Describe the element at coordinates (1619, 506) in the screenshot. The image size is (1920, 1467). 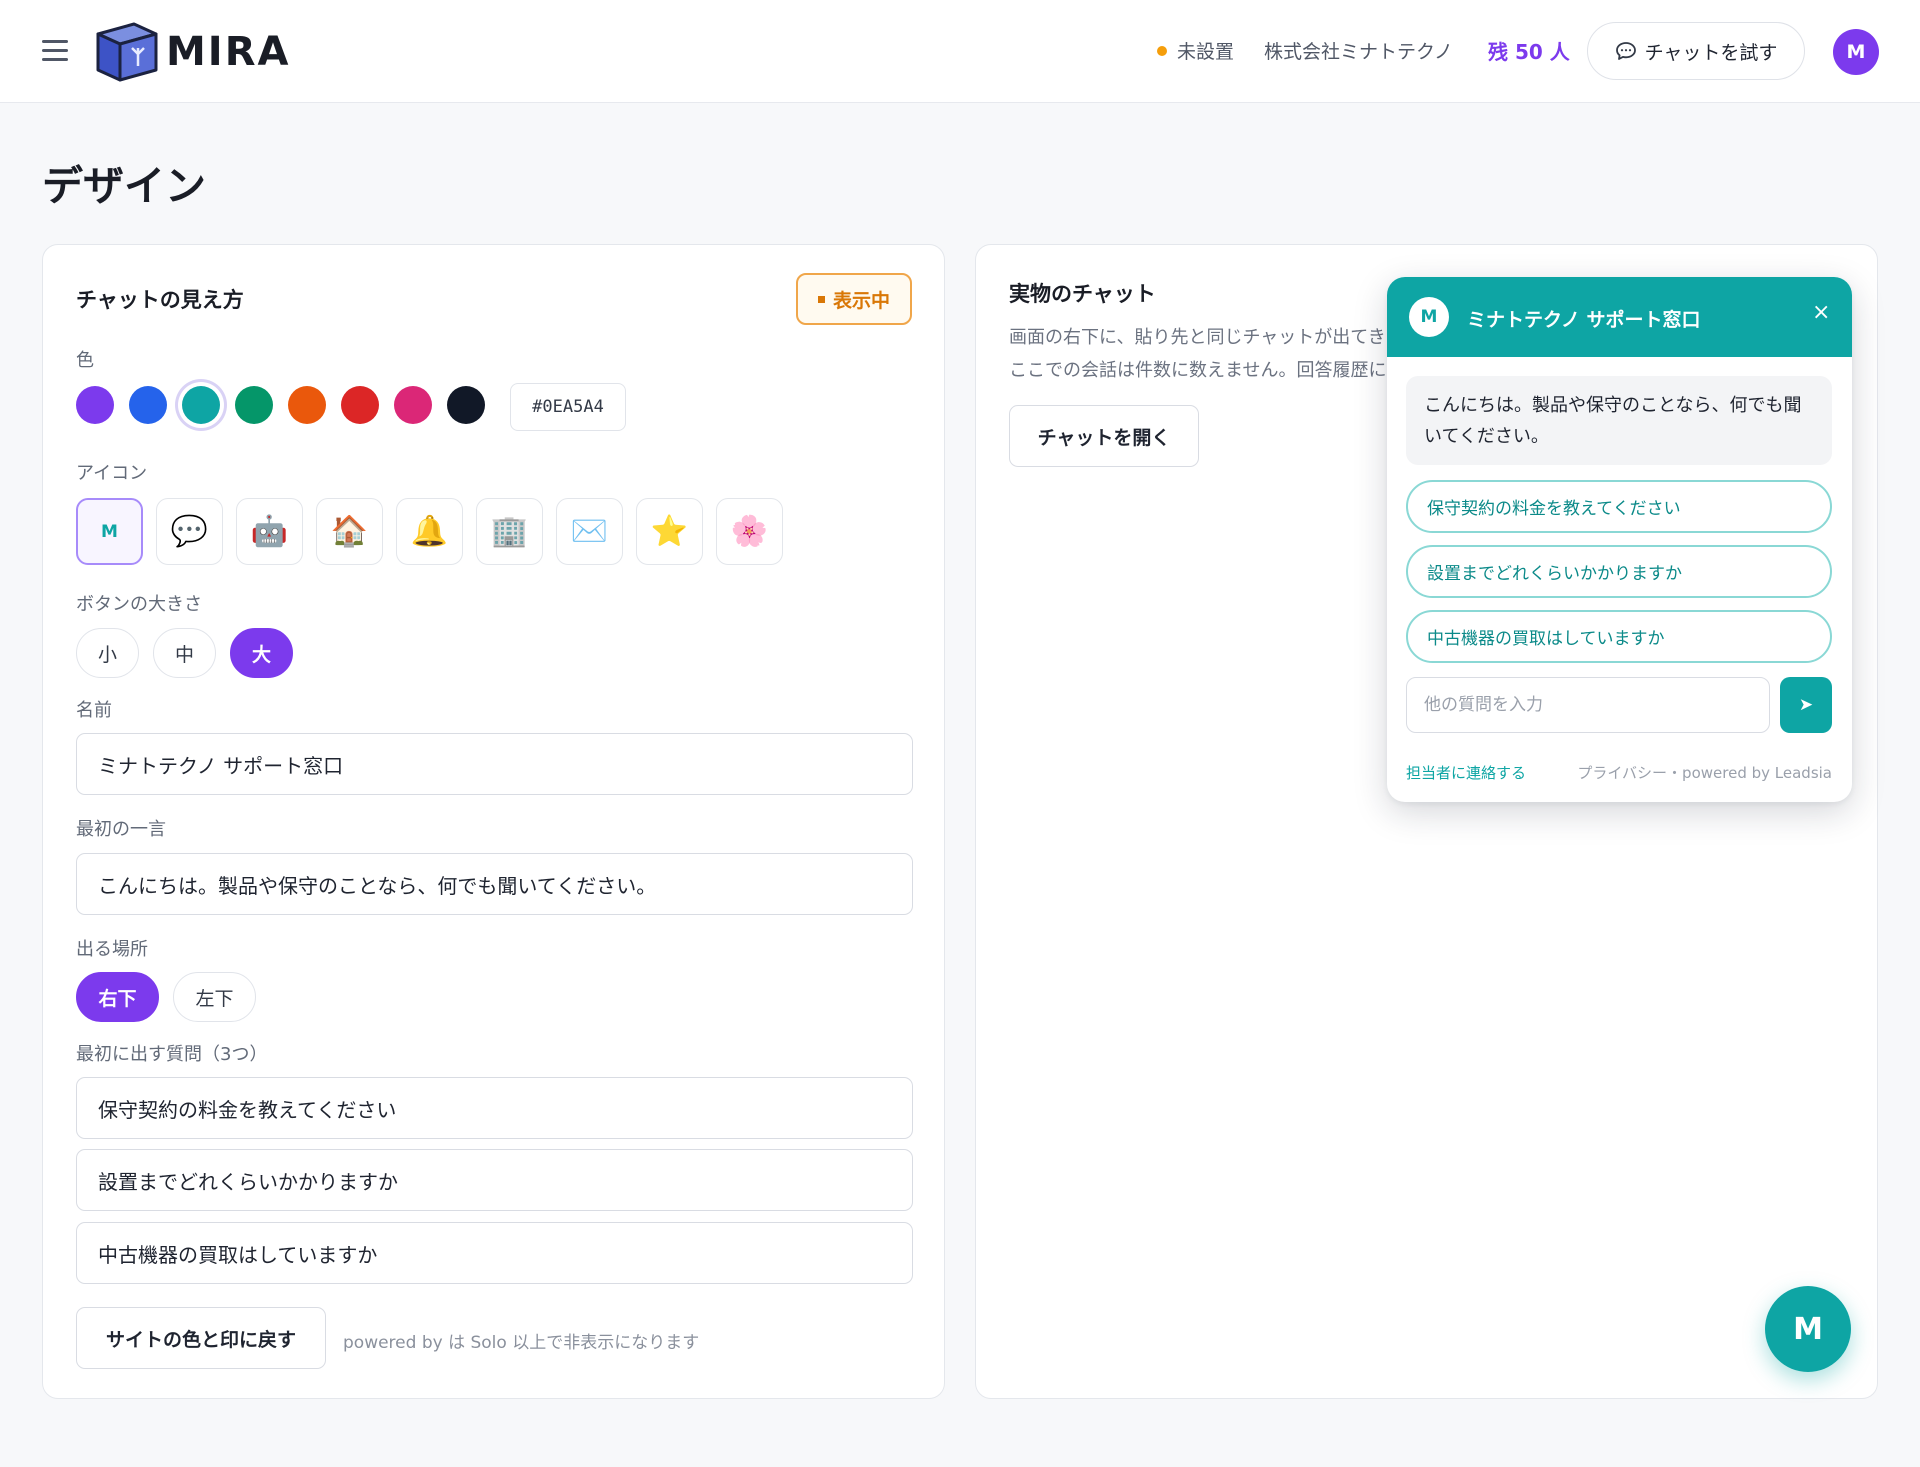
I see `suggested-question-1: 保守契約の料金を教えてください` at that location.